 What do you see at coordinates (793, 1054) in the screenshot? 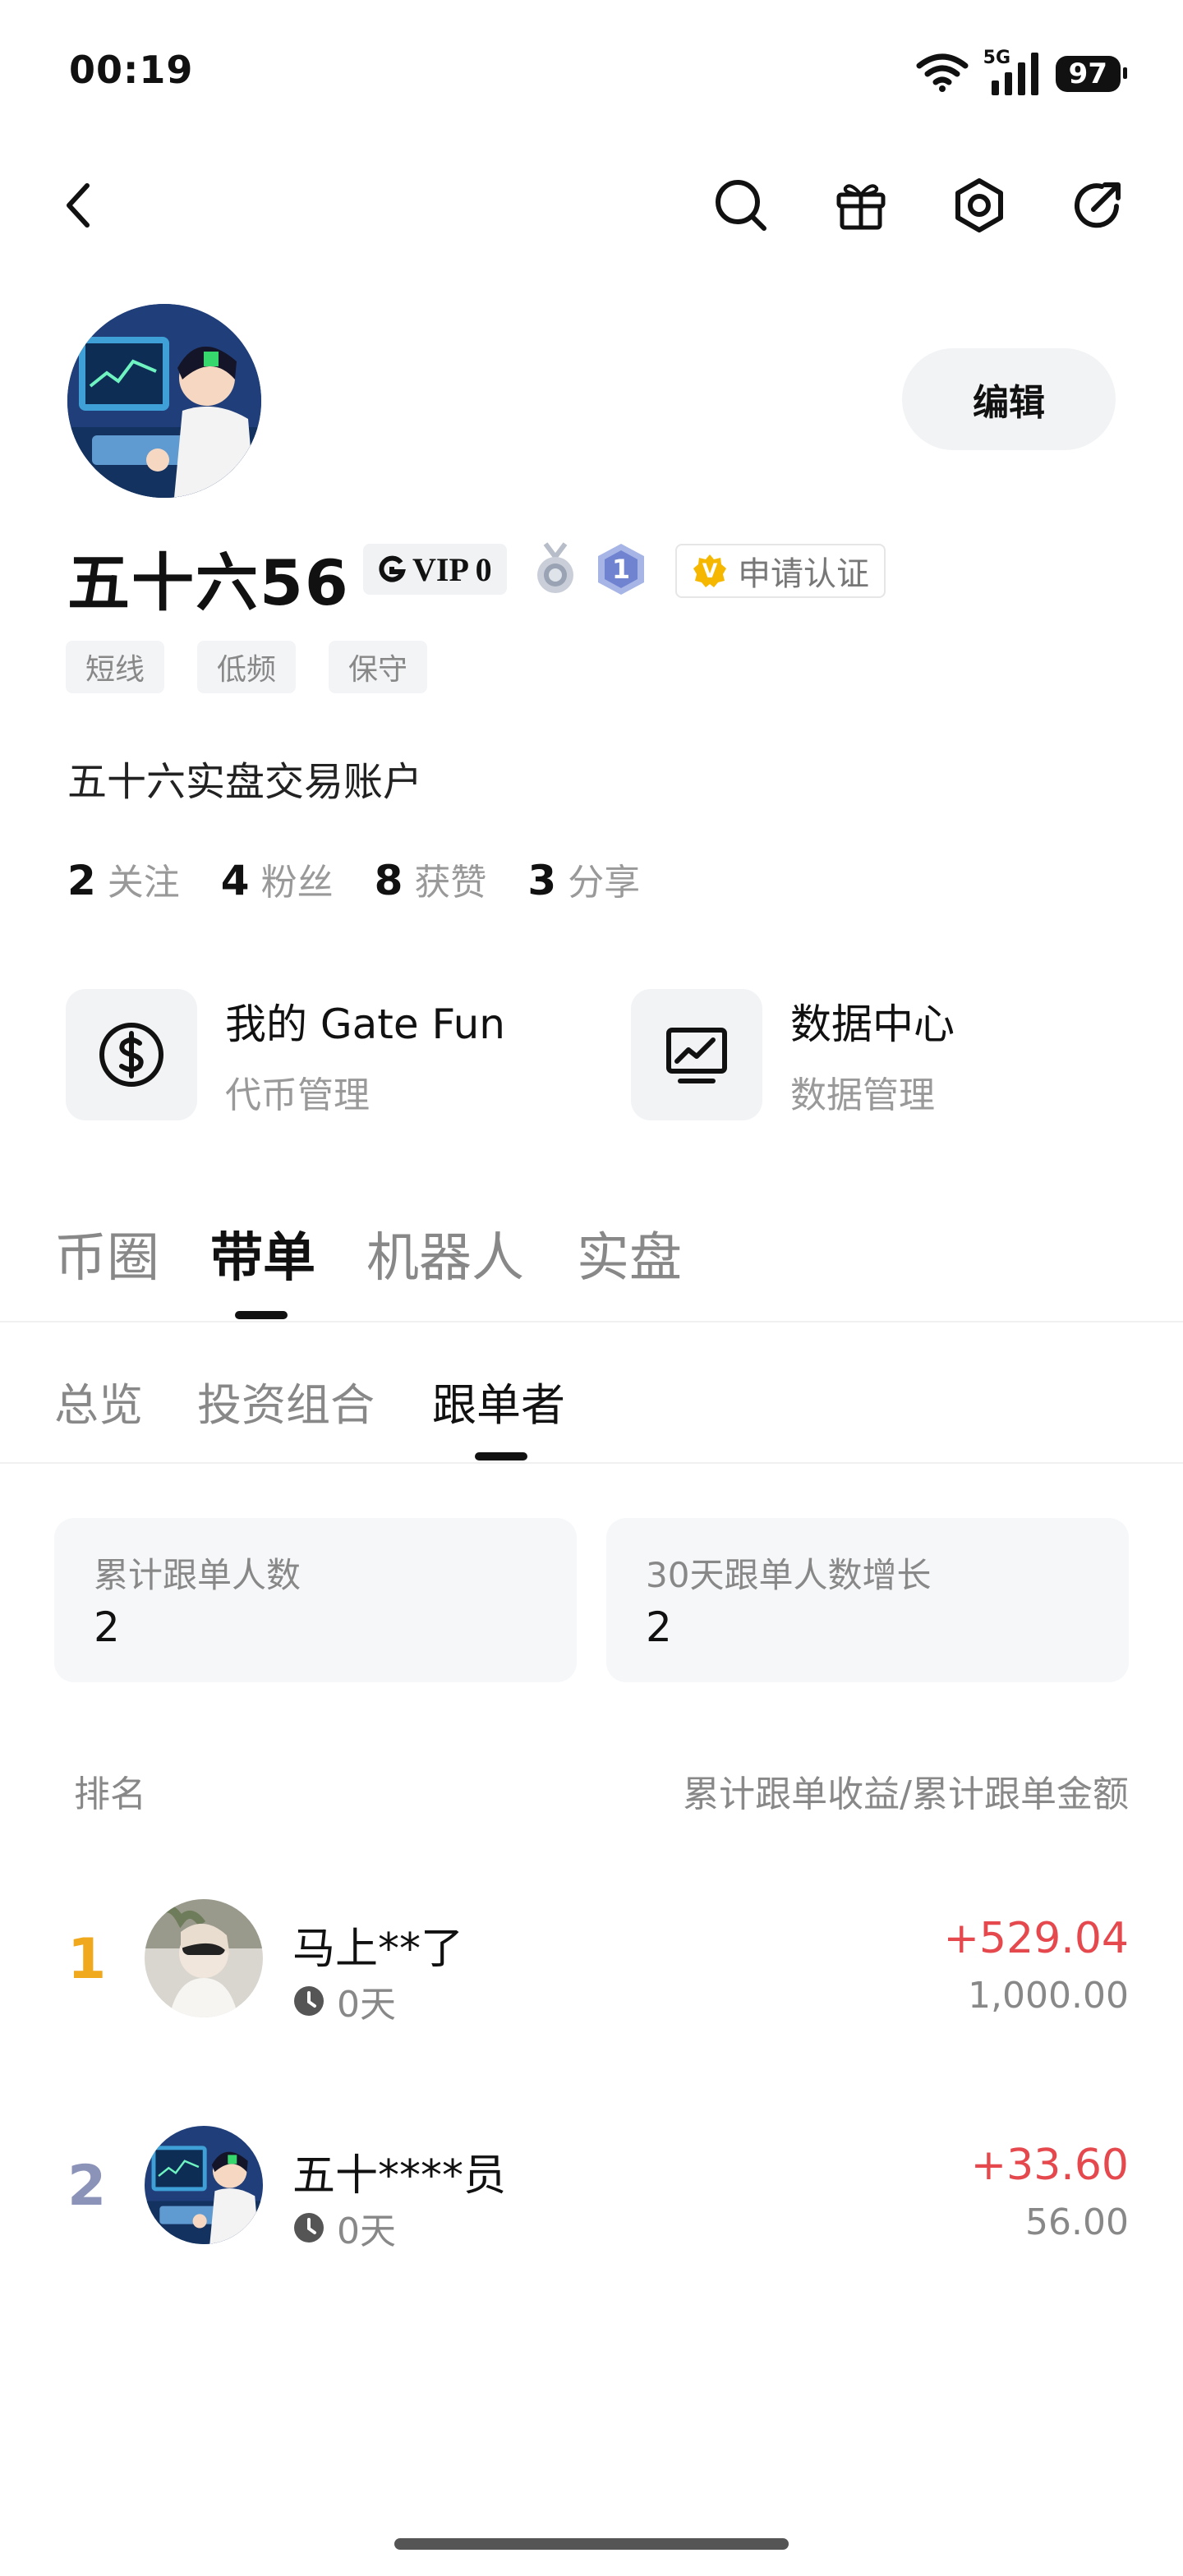
I see `data-center-card: 数据中心 数据管理` at bounding box center [793, 1054].